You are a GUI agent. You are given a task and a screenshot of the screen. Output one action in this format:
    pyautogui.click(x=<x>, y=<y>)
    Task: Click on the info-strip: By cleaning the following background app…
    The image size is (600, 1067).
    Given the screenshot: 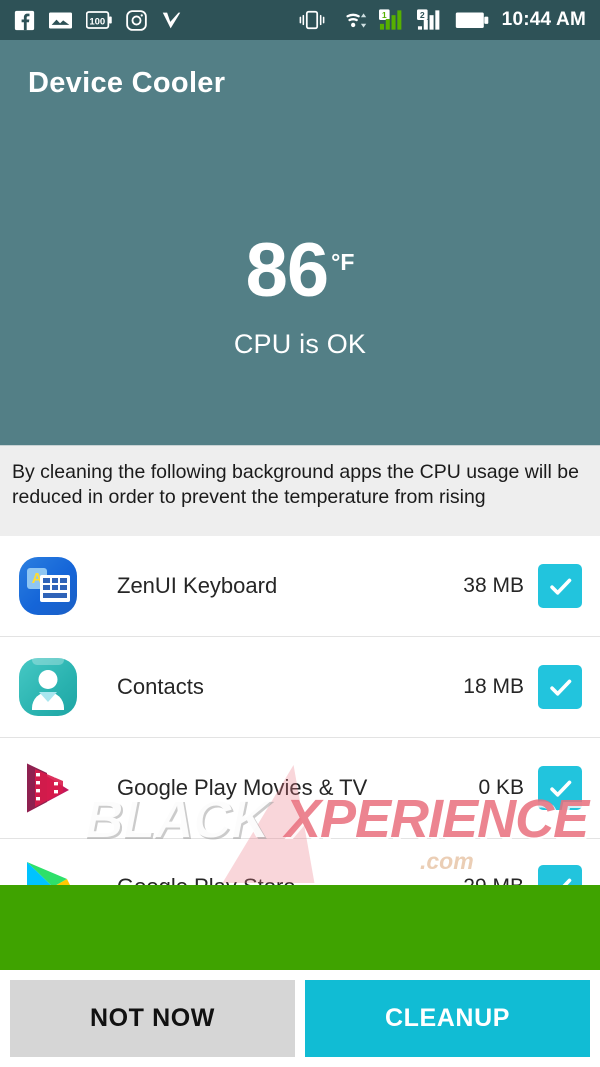 What is the action you would take?
    pyautogui.click(x=300, y=490)
    